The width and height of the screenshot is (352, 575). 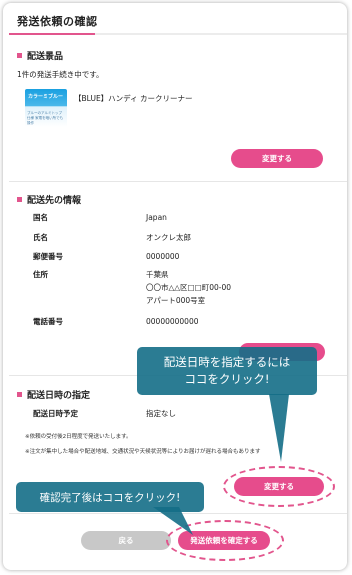 What do you see at coordinates (45, 57) in the screenshot?
I see `shipment-heading-text: 配送景品` at bounding box center [45, 57].